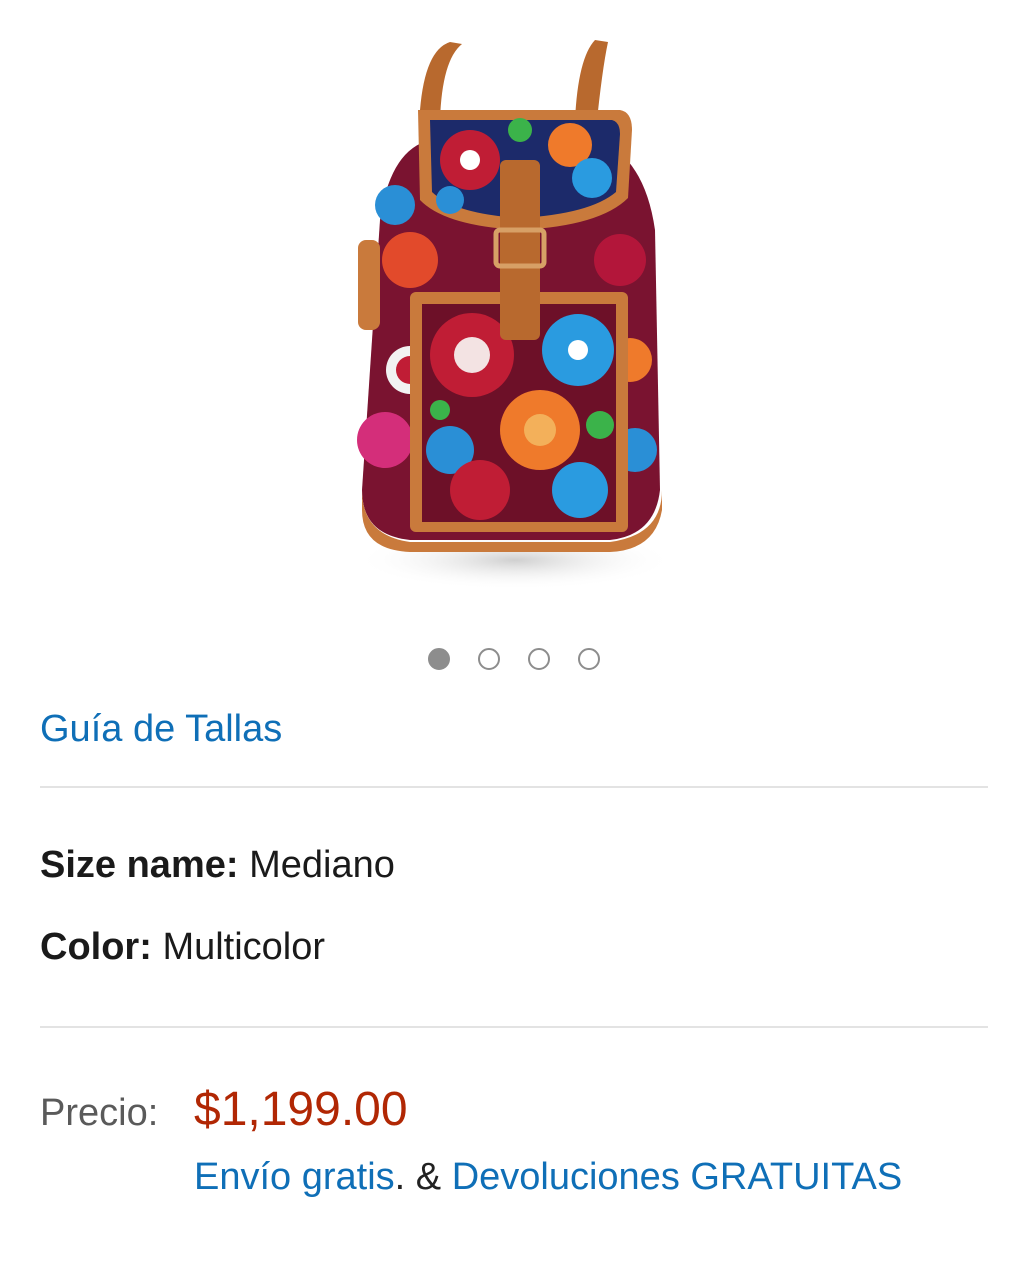 The height and width of the screenshot is (1280, 1028). Describe the element at coordinates (96, 947) in the screenshot. I see `color-label: Color:` at that location.